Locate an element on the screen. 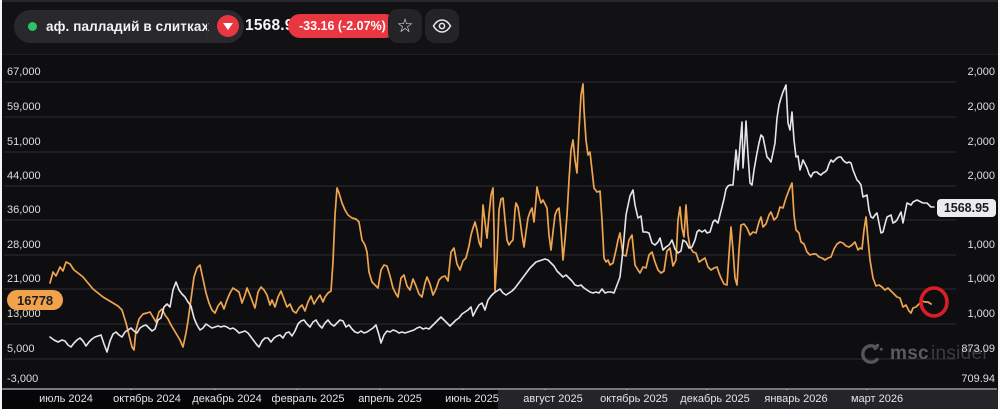 The height and width of the screenshot is (409, 1000). watch-button is located at coordinates (442, 26).